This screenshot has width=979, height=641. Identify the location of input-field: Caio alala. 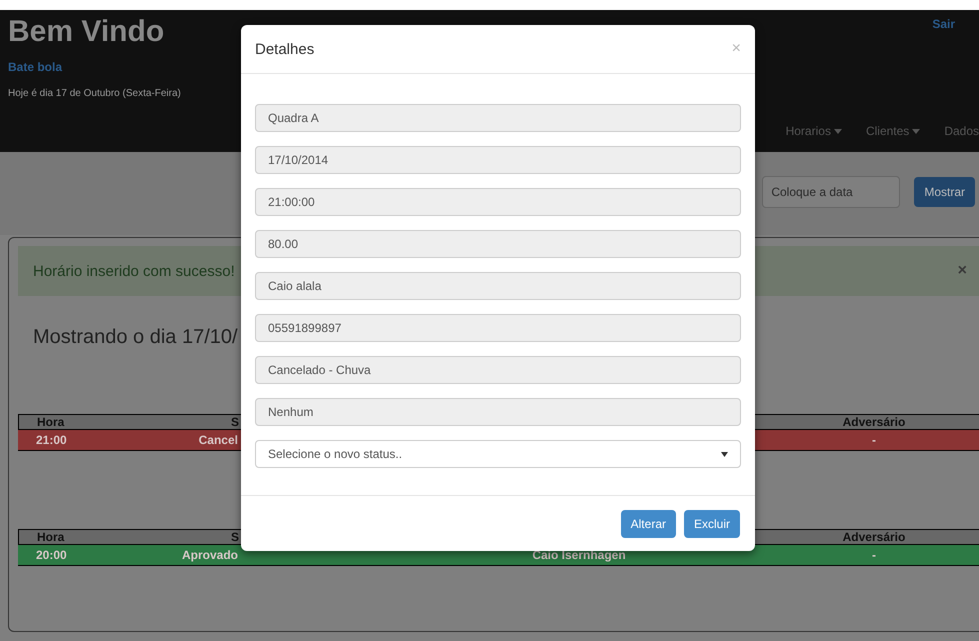
(498, 286).